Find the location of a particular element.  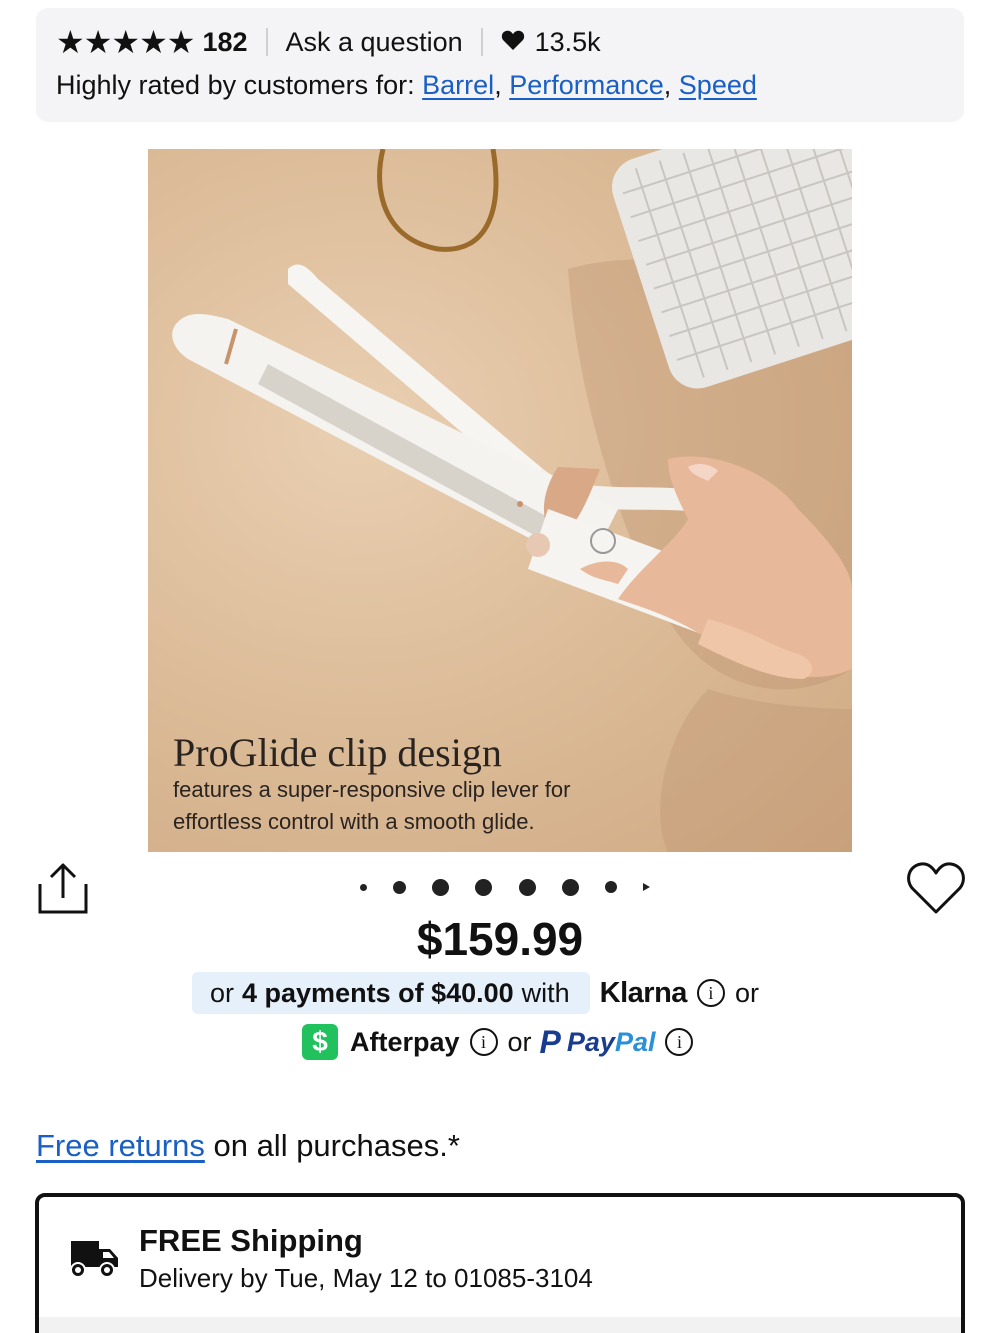

tag-link-barrel: Barrel is located at coordinates (458, 85).